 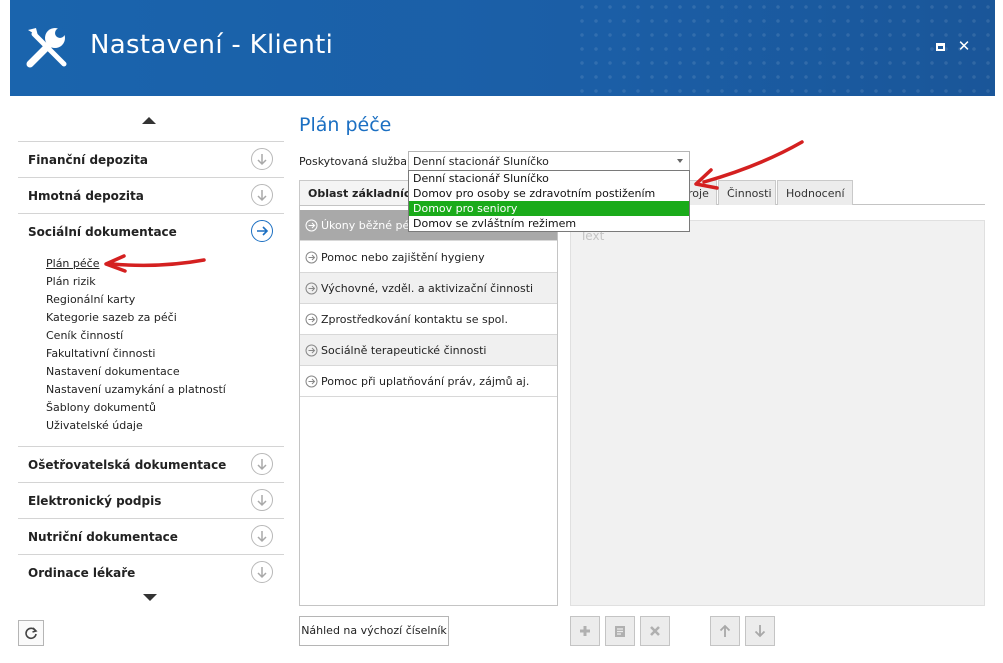 What do you see at coordinates (151, 159) in the screenshot?
I see `section-financni-depozita: Finanční depozita` at bounding box center [151, 159].